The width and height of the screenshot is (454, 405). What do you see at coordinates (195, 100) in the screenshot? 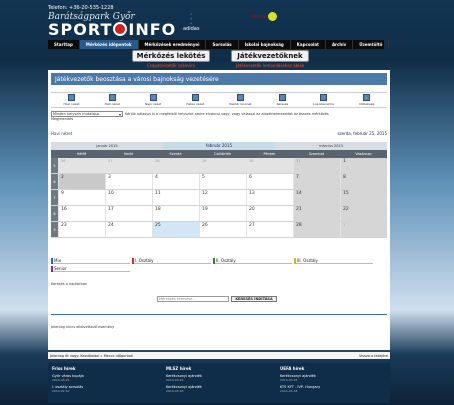
I see `toolbar-button: Hetes nézet` at bounding box center [195, 100].